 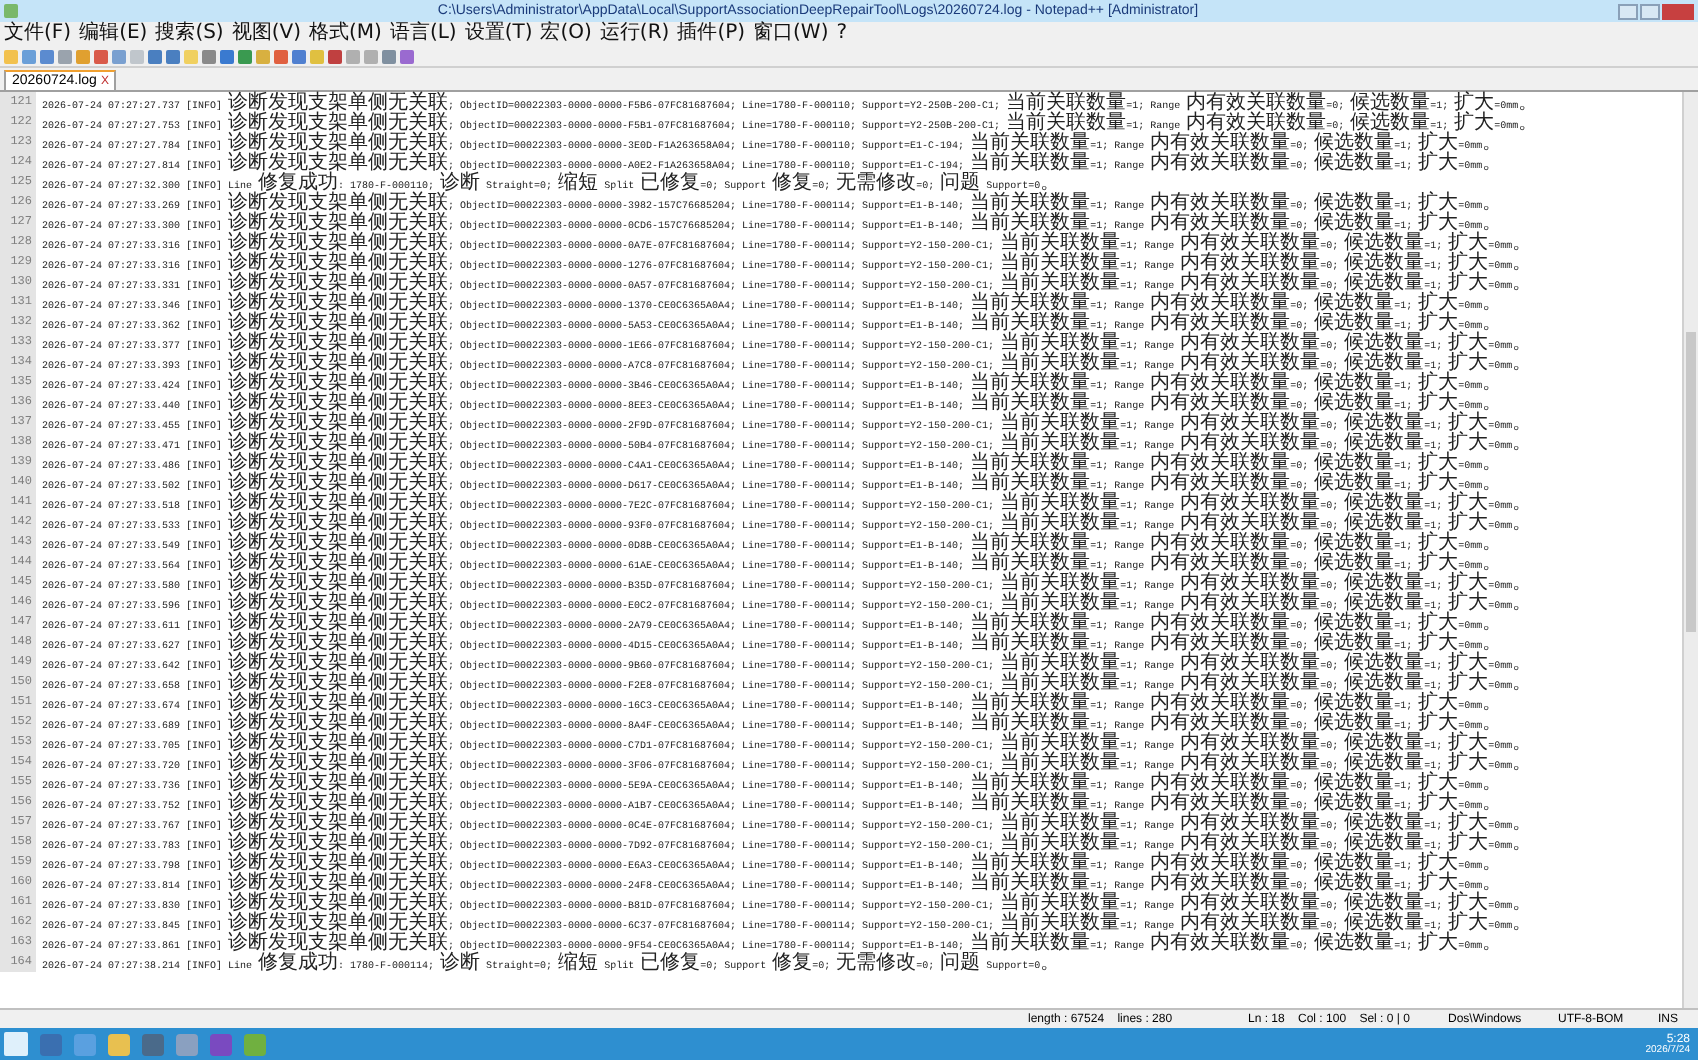 I want to click on scrollbar-thumb, so click(x=1691, y=482).